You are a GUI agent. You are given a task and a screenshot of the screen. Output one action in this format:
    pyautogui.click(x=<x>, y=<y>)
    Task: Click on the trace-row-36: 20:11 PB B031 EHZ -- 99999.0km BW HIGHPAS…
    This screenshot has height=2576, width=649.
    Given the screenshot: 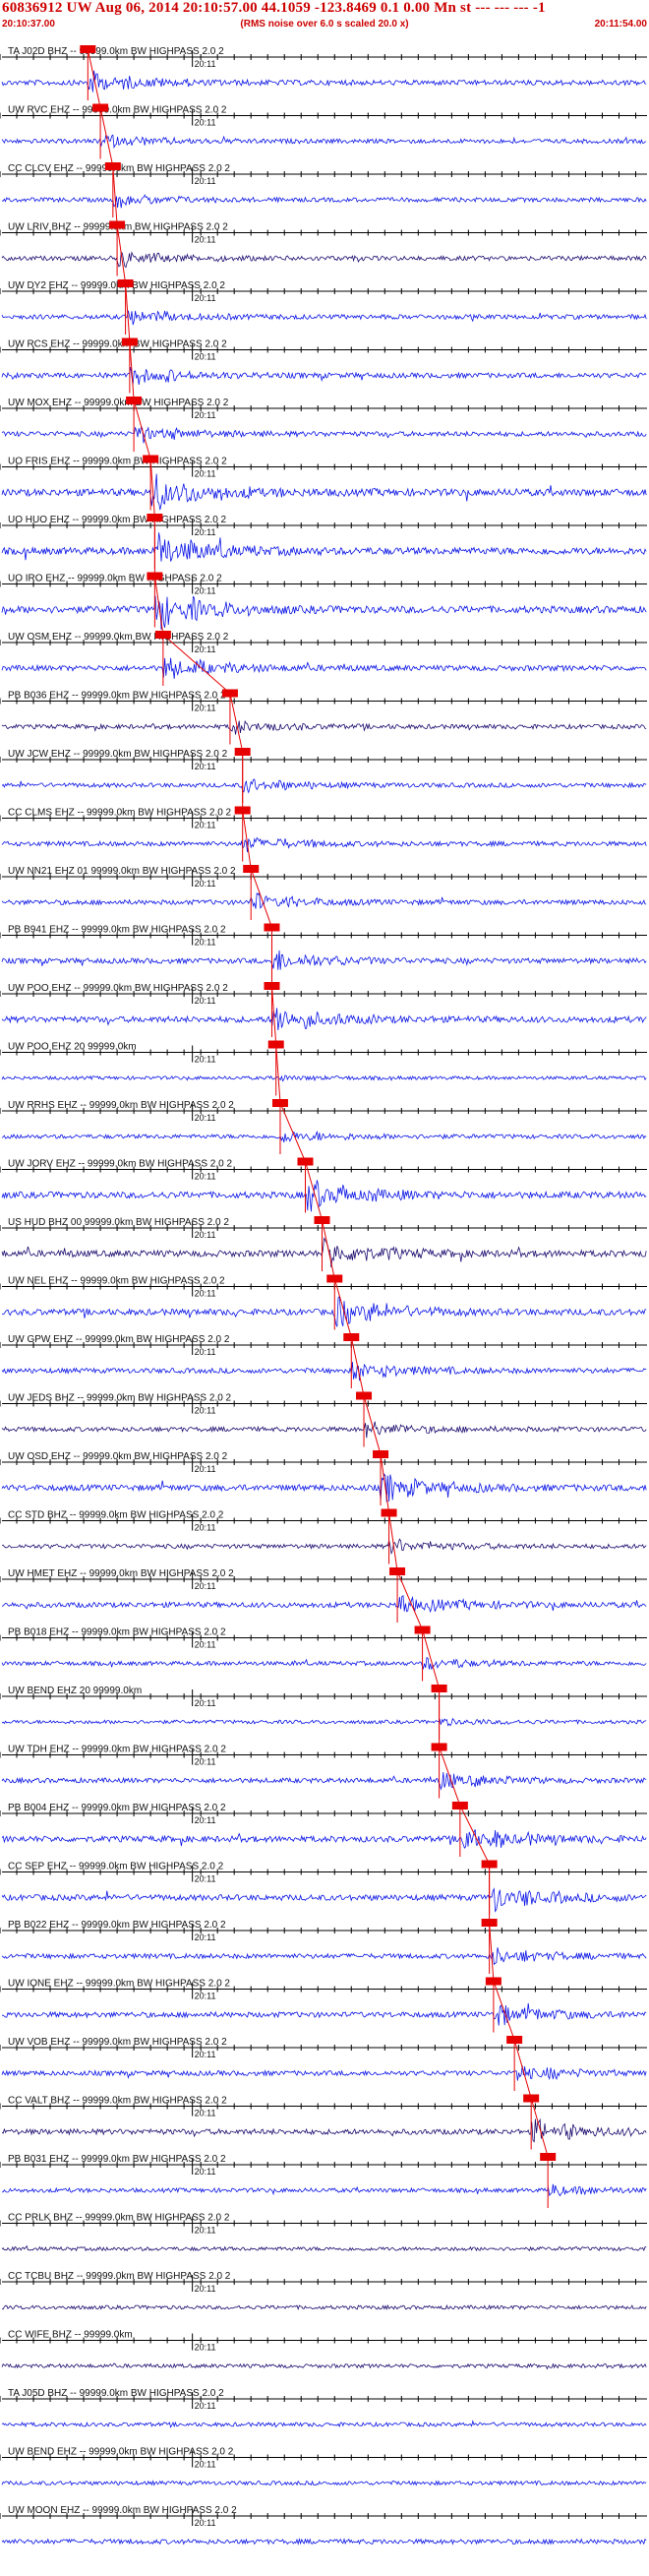 What is the action you would take?
    pyautogui.click(x=323, y=2180)
    